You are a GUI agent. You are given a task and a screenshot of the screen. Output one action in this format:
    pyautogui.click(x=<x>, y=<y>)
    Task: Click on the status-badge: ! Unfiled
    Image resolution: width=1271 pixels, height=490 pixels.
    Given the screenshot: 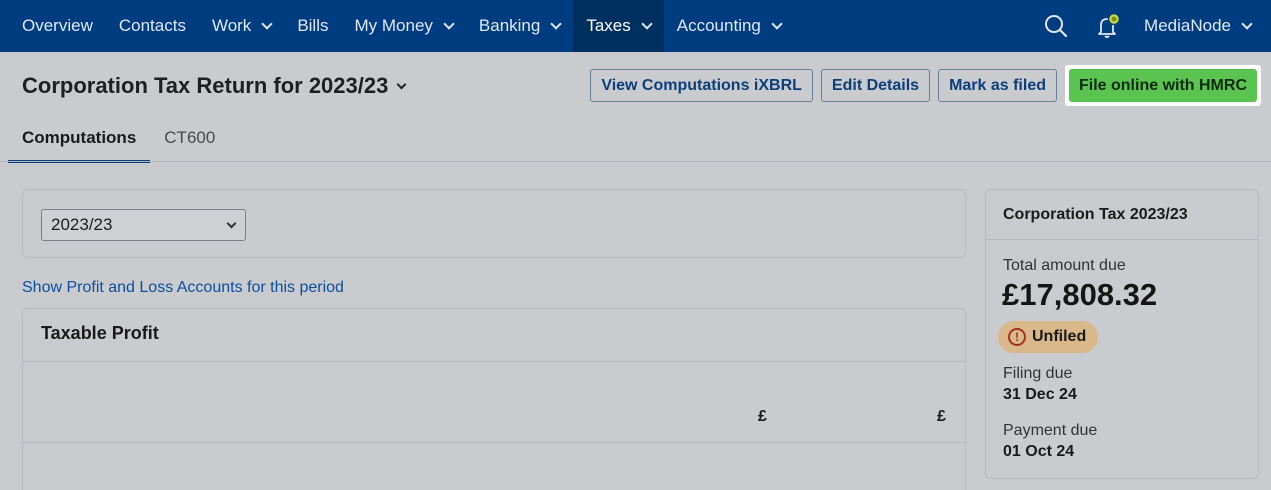 What is the action you would take?
    pyautogui.click(x=1048, y=337)
    